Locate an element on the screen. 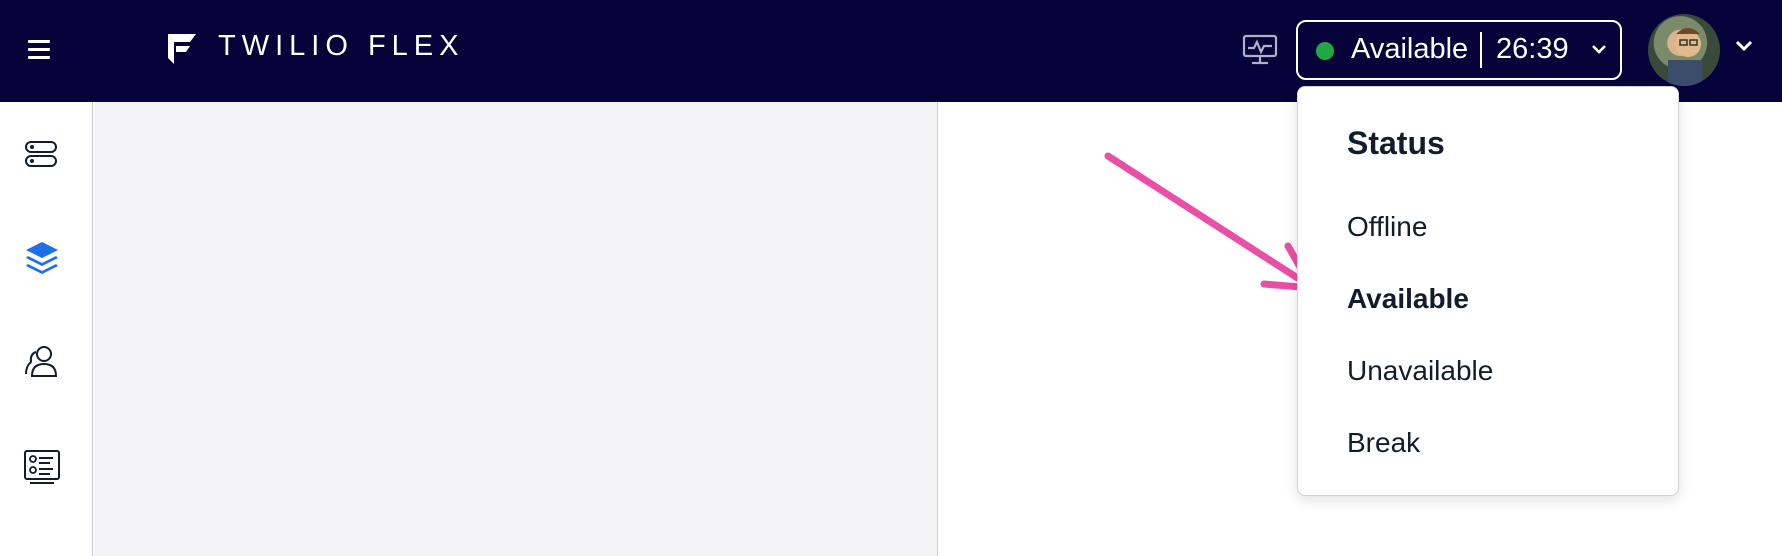 The width and height of the screenshot is (1782, 556). status-dropdown-button: Available 26:39 is located at coordinates (1459, 50).